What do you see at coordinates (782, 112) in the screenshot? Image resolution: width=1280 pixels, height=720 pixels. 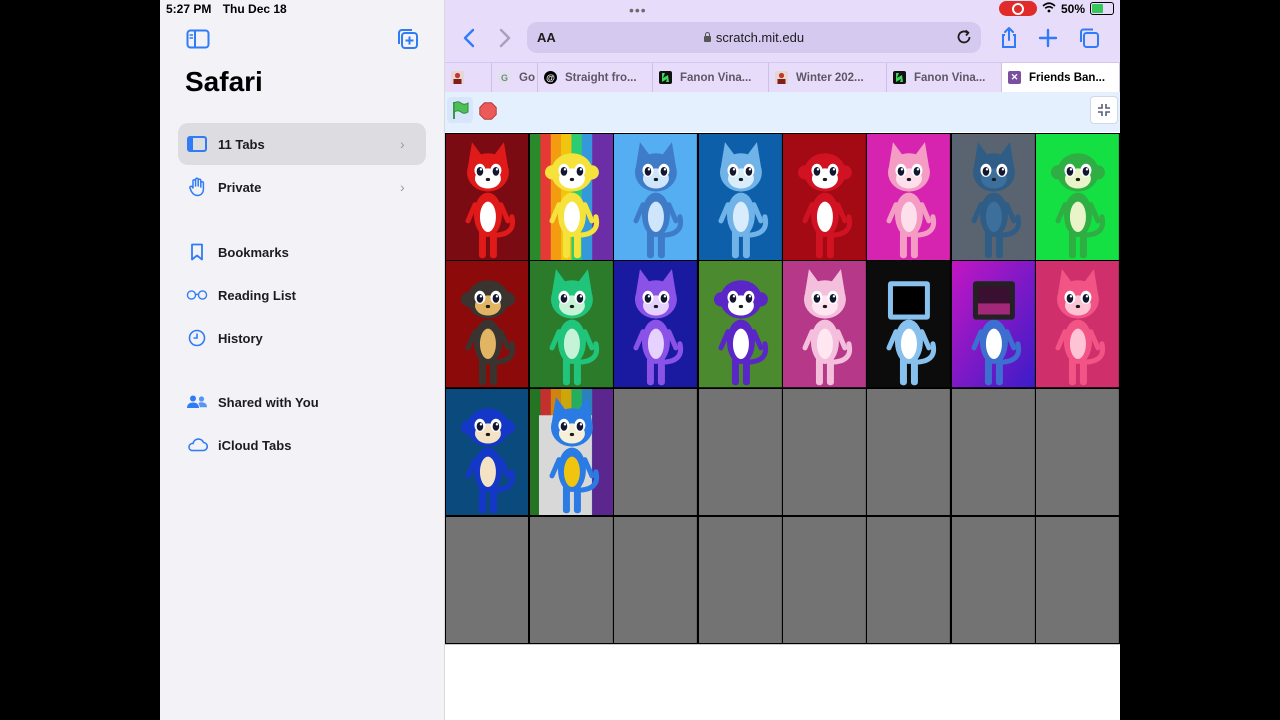 I see `scratch-stage-controls` at bounding box center [782, 112].